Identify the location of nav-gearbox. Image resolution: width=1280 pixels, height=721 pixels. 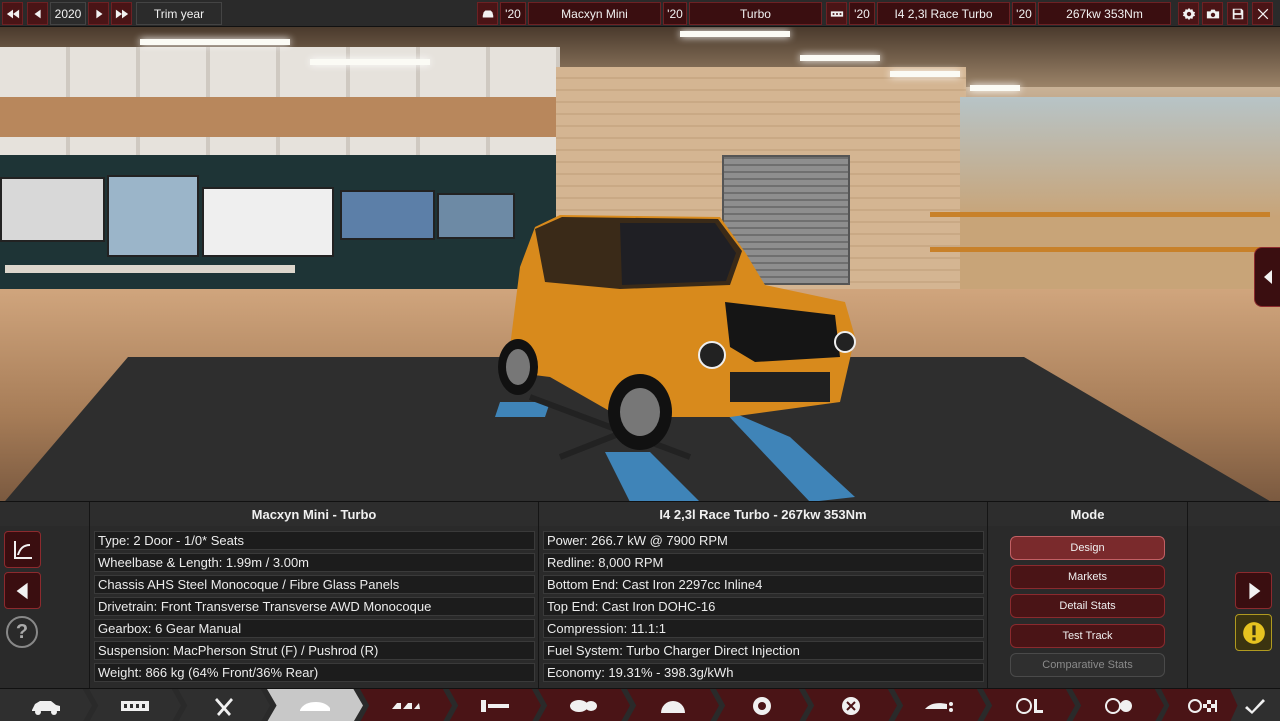
(673, 705).